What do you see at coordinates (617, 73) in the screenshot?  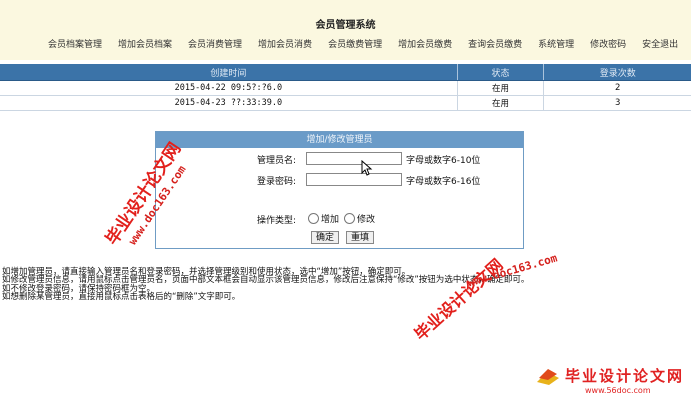 I see `header-login-count: 登录次数` at bounding box center [617, 73].